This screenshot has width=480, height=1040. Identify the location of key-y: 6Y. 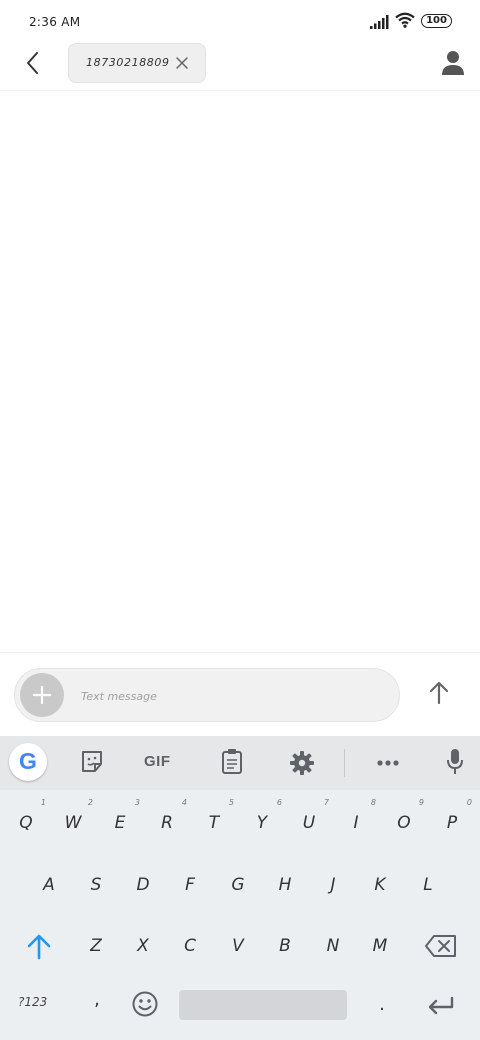
(262, 822).